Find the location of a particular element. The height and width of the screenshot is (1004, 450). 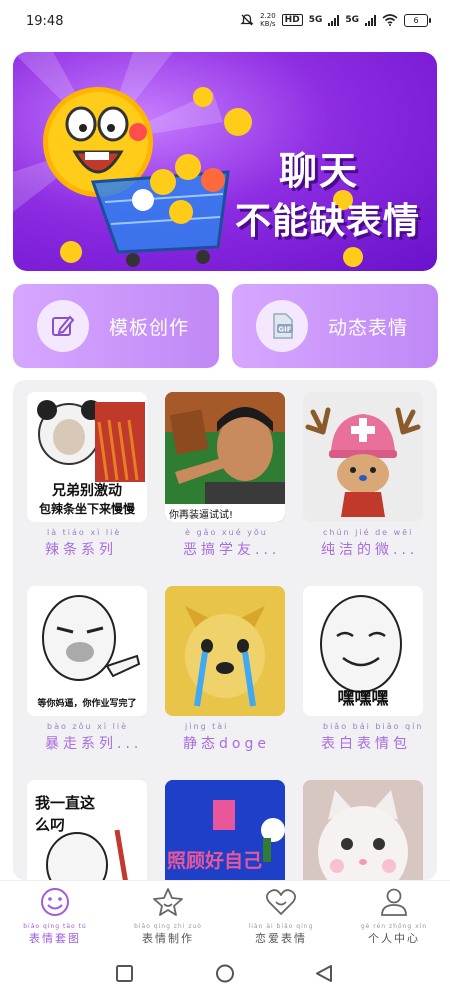

item-pinyin: biǎo bái biǎo qíng bāo is located at coordinates (373, 726).